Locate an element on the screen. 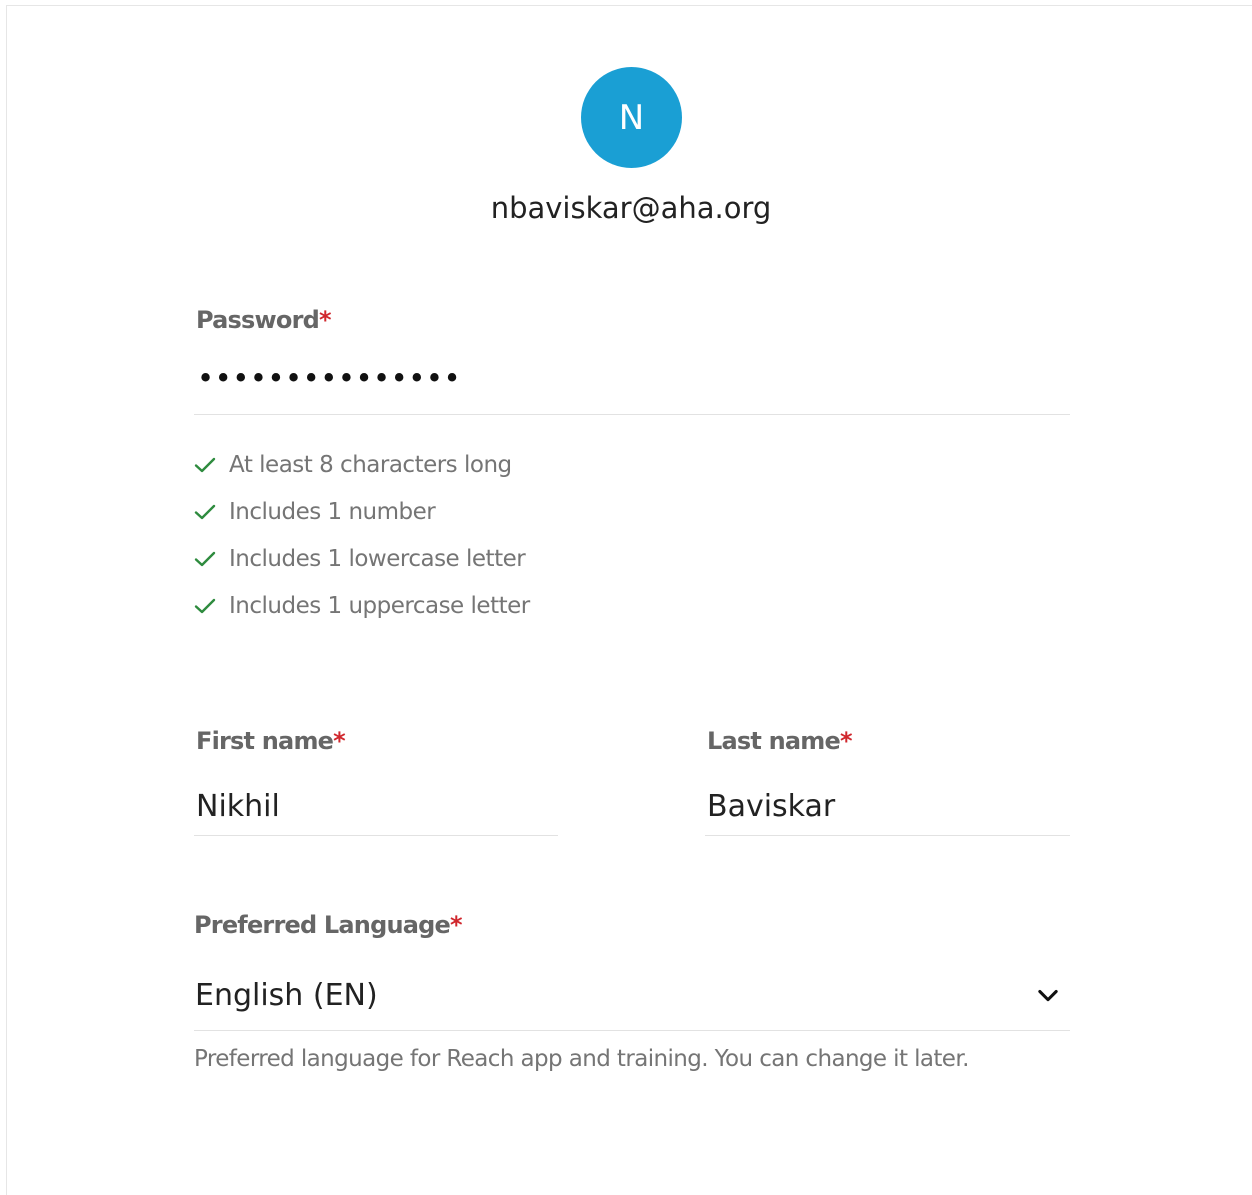 Image resolution: width=1252 pixels, height=1195 pixels. password-rule-text: Includes 1 lowercase letter is located at coordinates (377, 559).